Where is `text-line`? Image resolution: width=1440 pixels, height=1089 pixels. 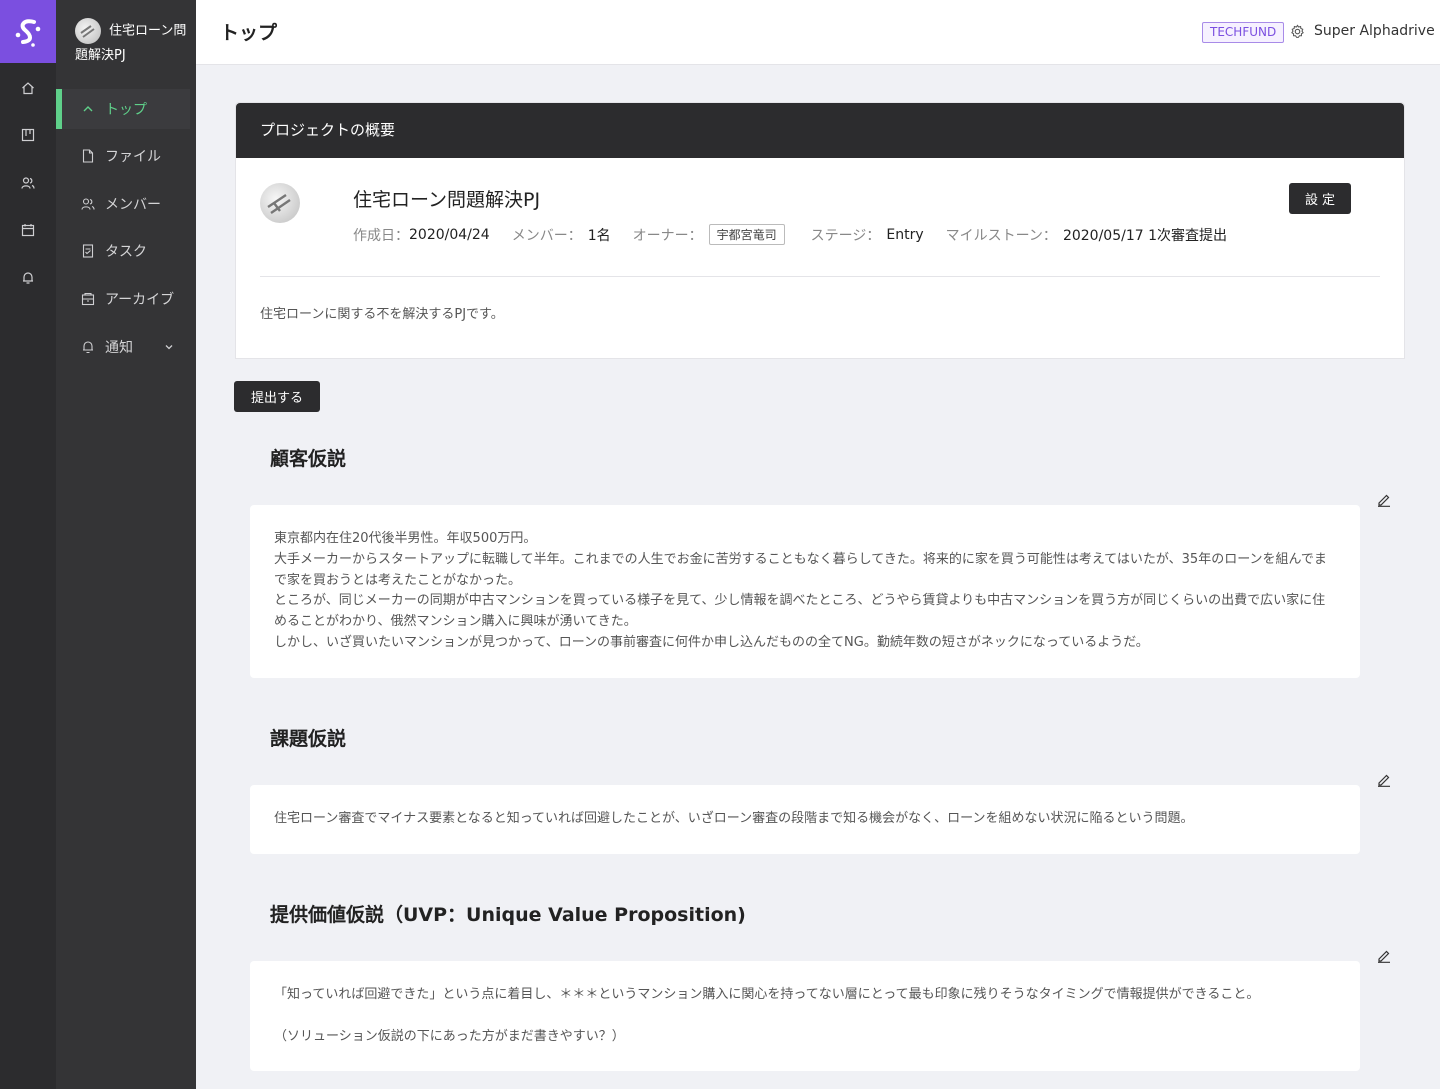 text-line is located at coordinates (805, 1016).